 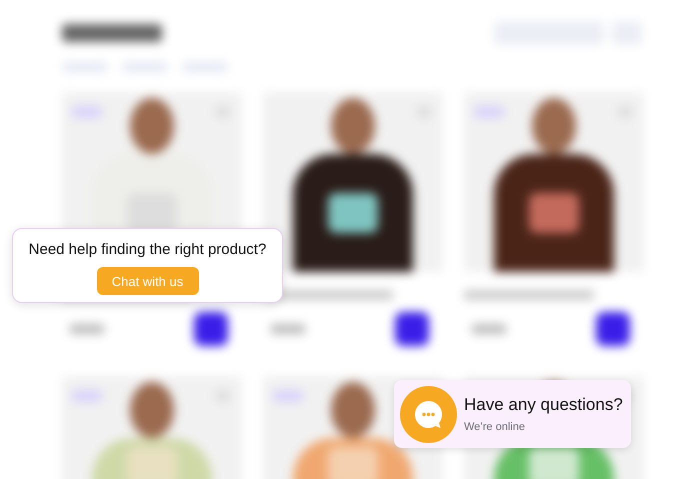 I want to click on chat-title: Have any questions?, so click(x=543, y=405).